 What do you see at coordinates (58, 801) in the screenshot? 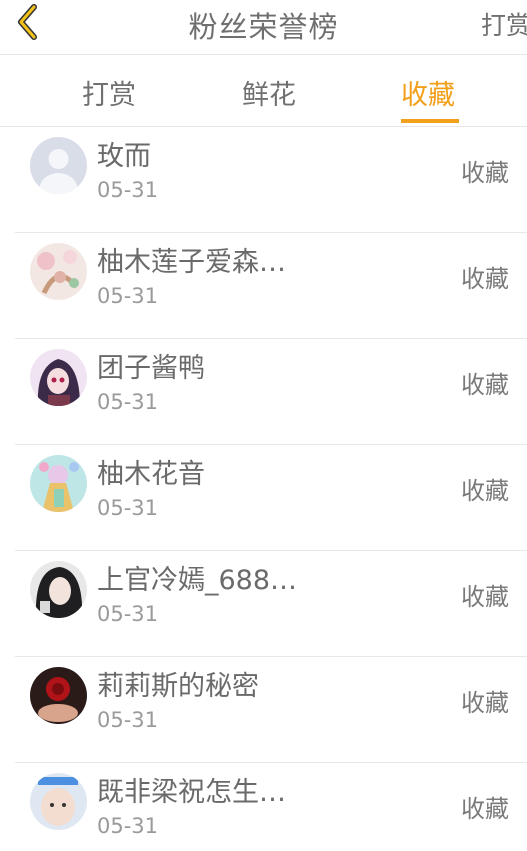
I see `child-photo-avatar` at bounding box center [58, 801].